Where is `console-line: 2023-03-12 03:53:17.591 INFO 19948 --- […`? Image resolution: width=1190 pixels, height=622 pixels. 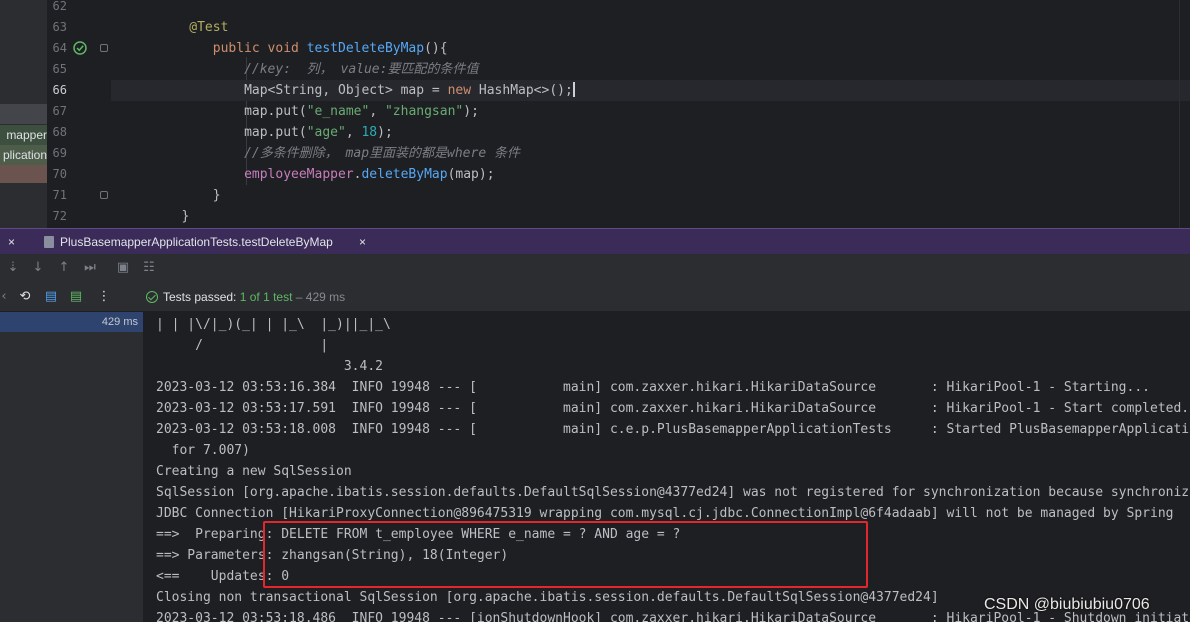
console-line: 2023-03-12 03:53:17.591 INFO 19948 --- [… is located at coordinates (673, 408).